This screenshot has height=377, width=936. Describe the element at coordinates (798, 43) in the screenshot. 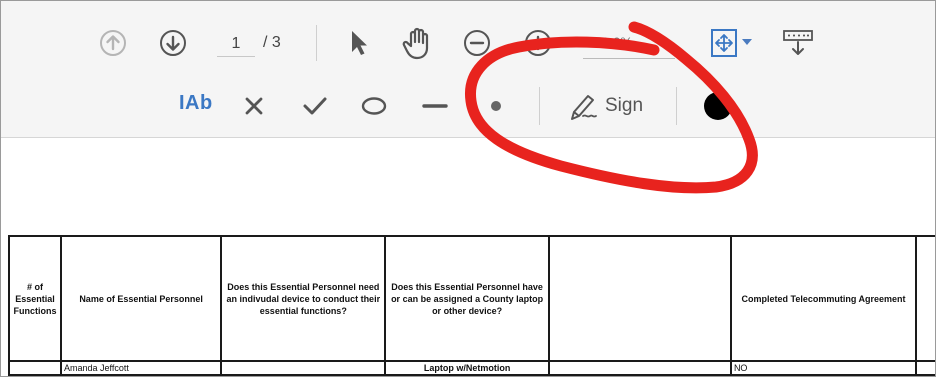

I see `keyboard-download-icon` at that location.